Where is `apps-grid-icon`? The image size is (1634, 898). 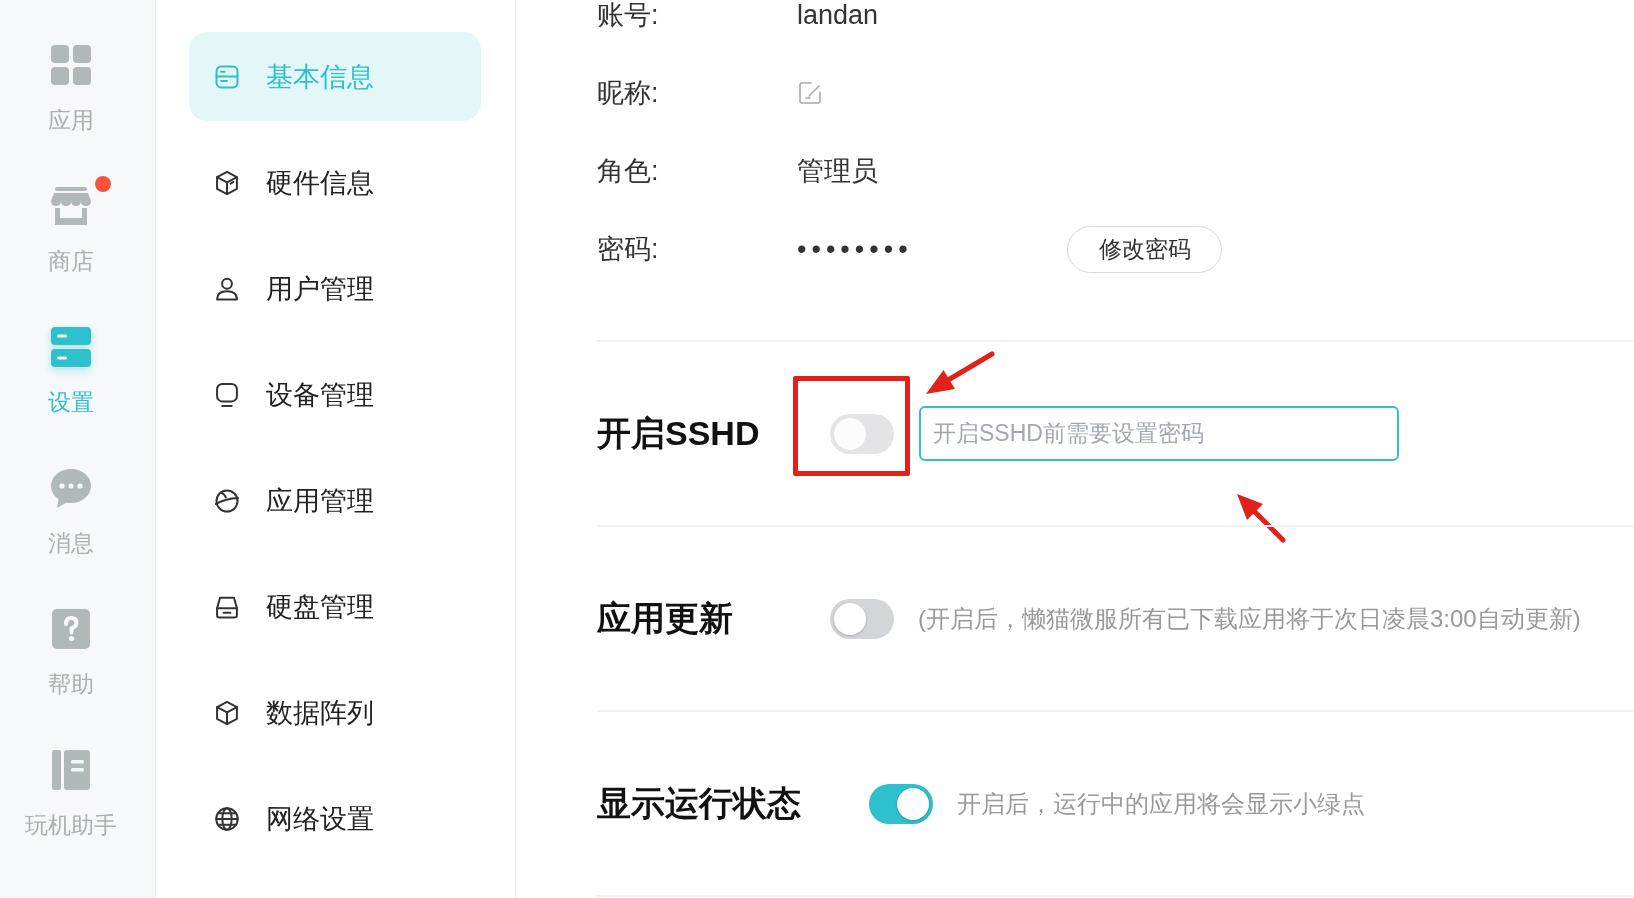
apps-grid-icon is located at coordinates (70, 65).